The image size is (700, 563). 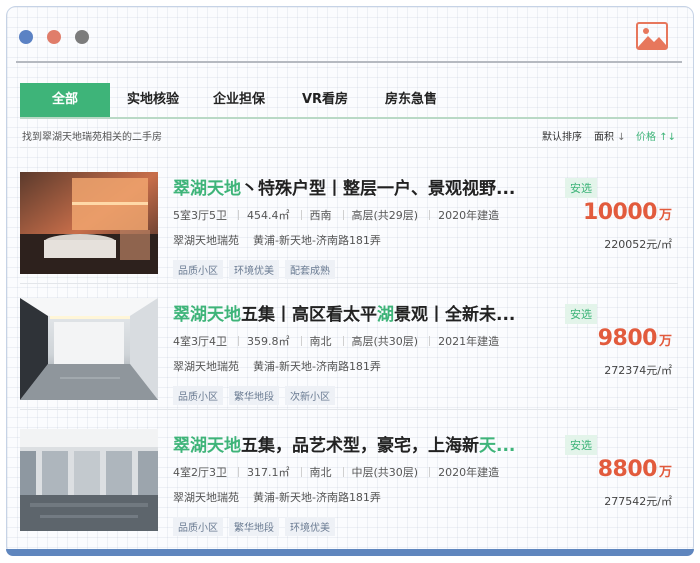 I want to click on spec-layout: 4室2厅3卫, so click(x=200, y=472).